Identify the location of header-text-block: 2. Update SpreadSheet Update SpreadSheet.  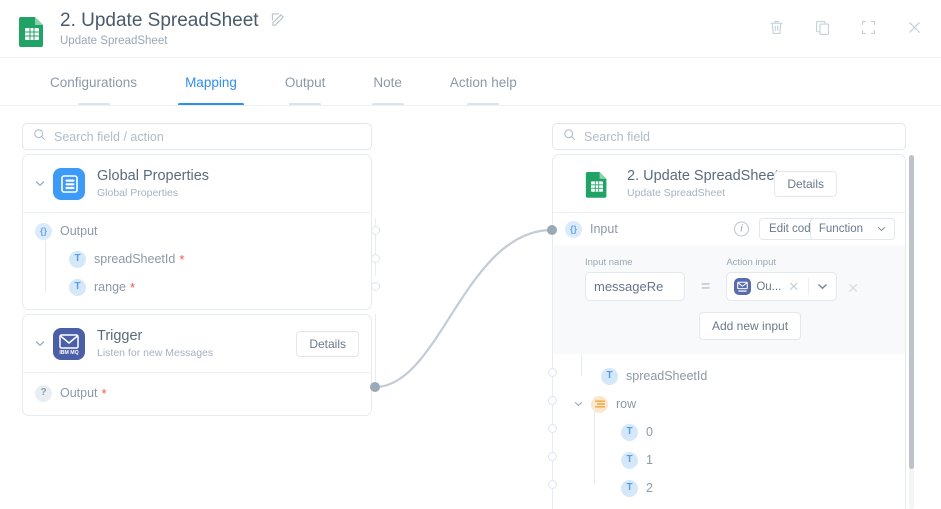
(173, 27).